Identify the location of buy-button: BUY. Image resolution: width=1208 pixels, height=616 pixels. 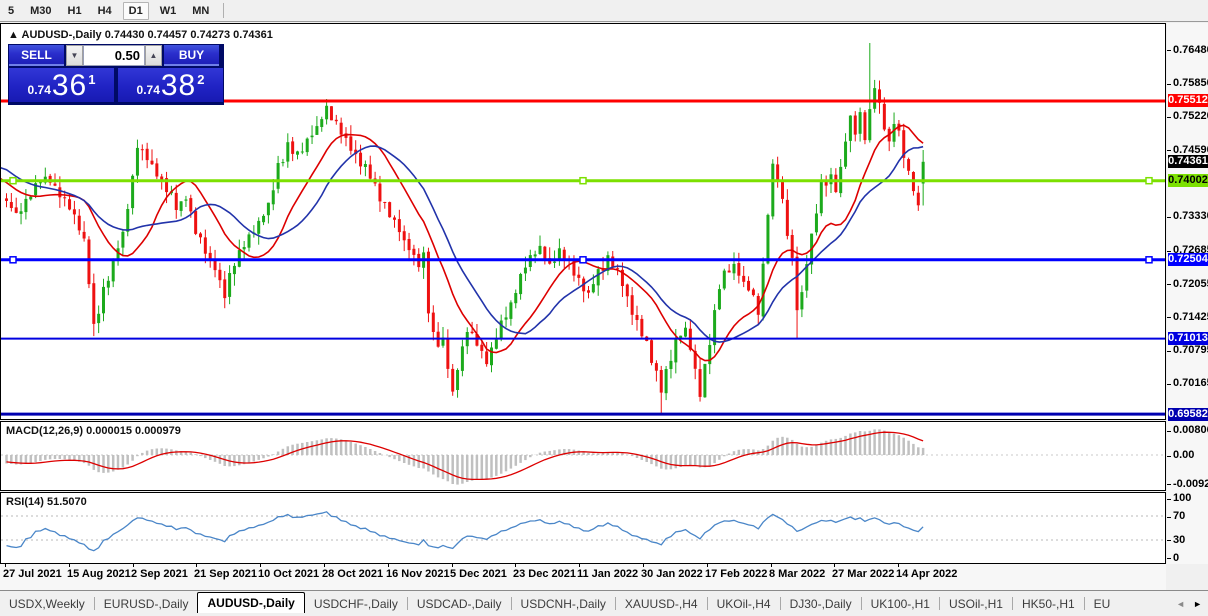
(191, 55).